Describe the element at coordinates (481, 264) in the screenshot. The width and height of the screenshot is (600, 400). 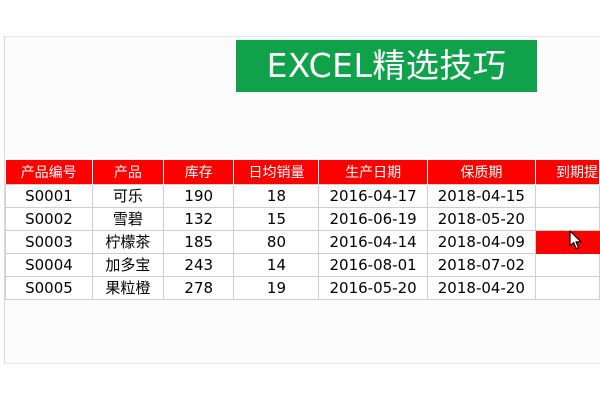
I see `cell-shelf-life: 2018-07-02` at that location.